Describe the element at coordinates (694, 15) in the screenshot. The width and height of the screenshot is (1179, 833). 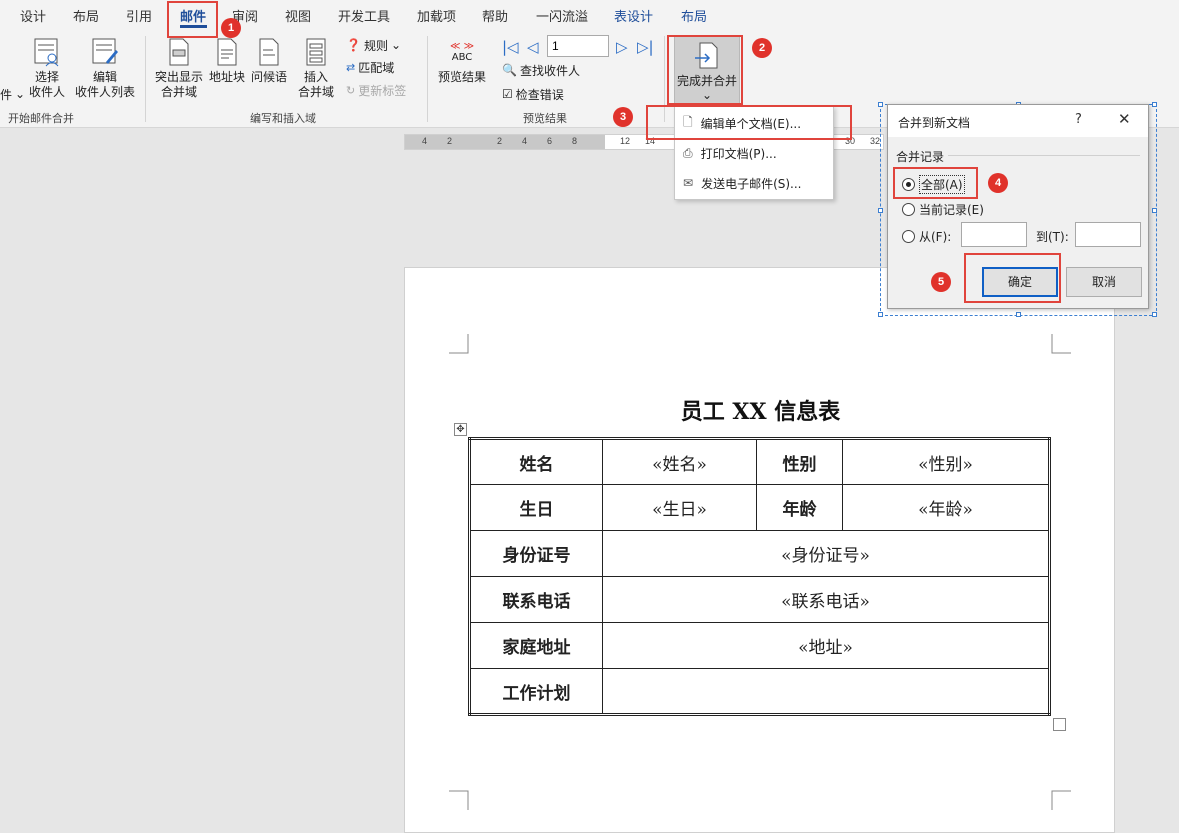
I see `tab-table-layout: 布局` at that location.